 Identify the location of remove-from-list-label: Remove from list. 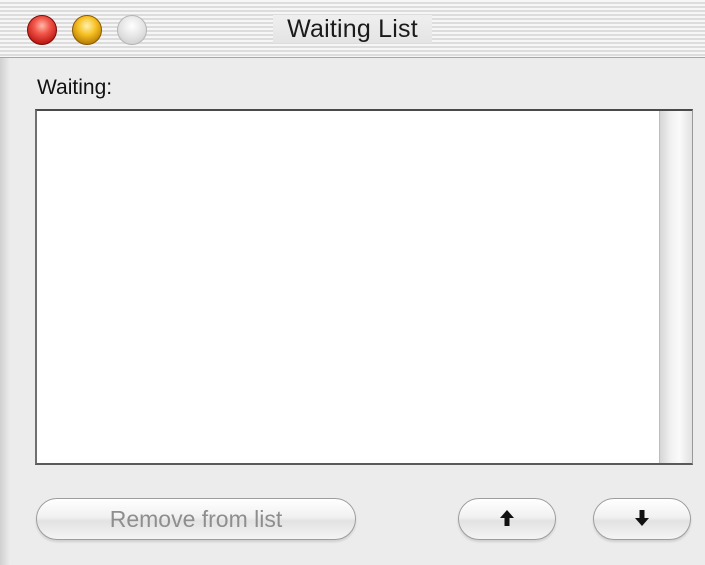
(196, 518).